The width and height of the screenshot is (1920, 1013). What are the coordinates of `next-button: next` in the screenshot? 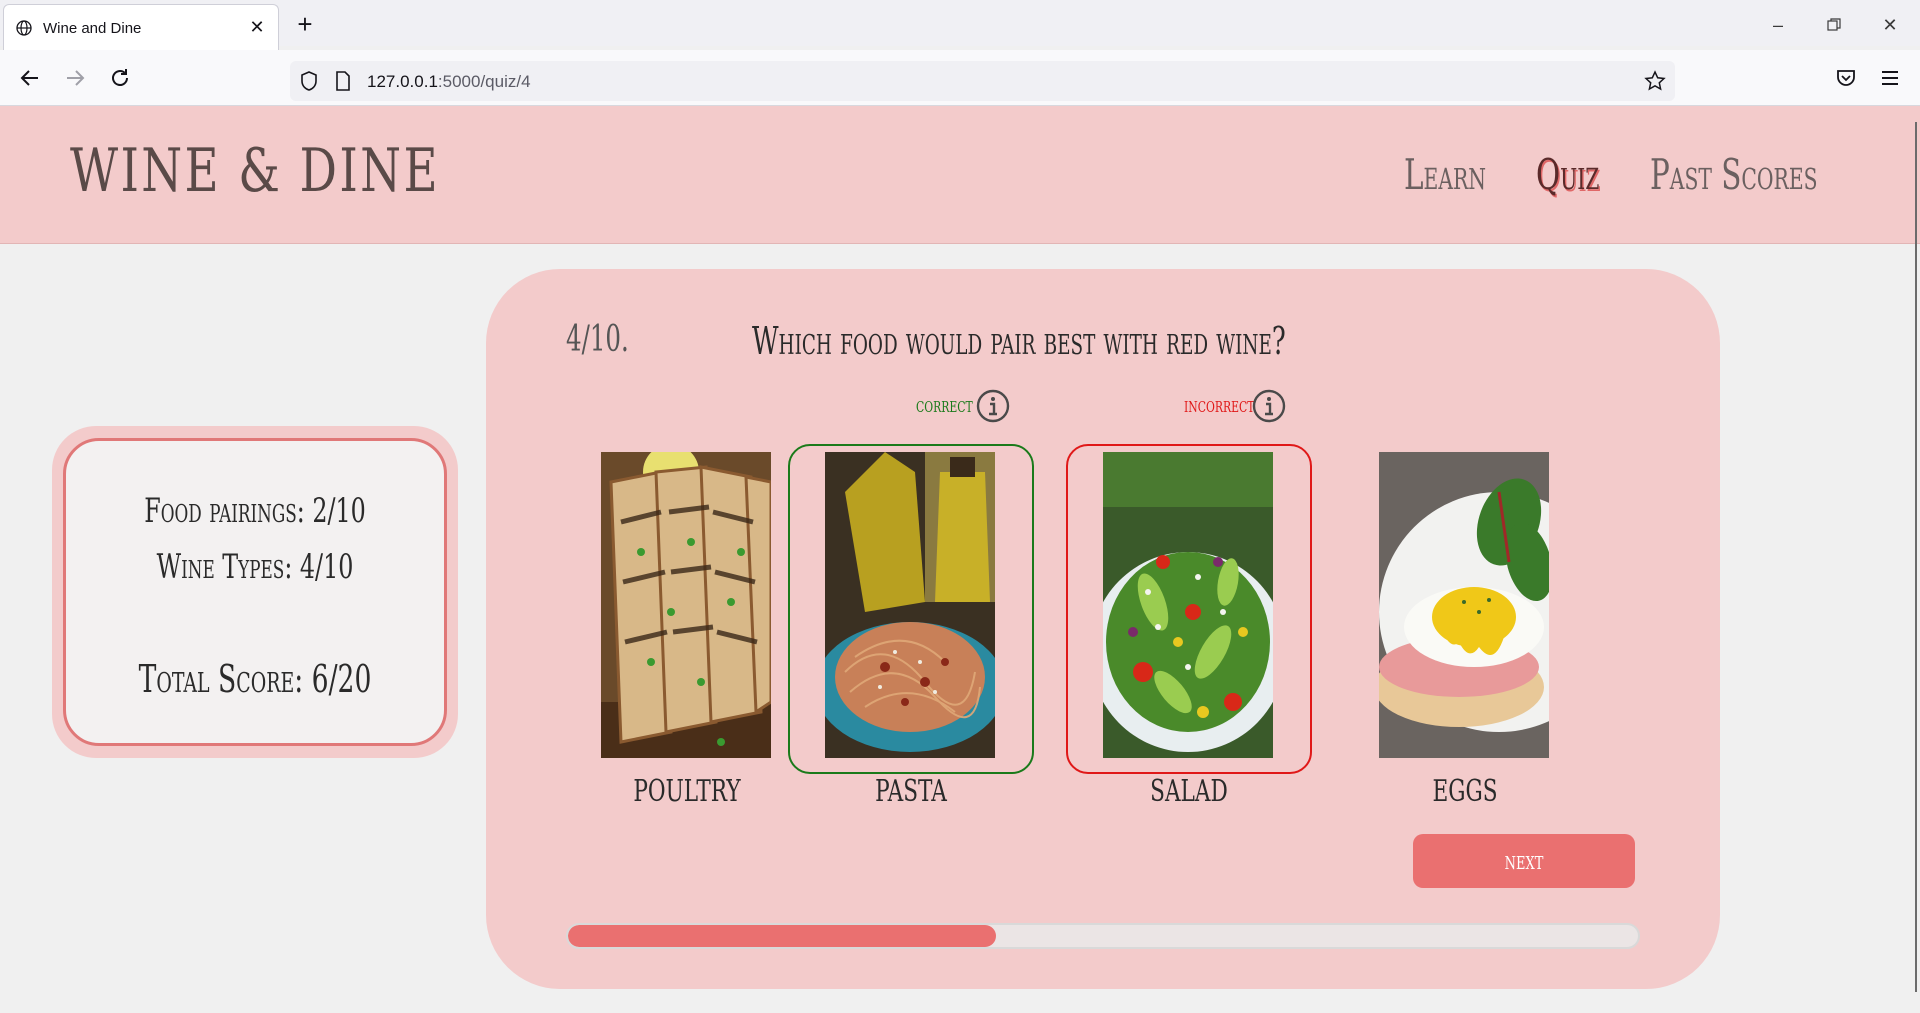 It's located at (1524, 861).